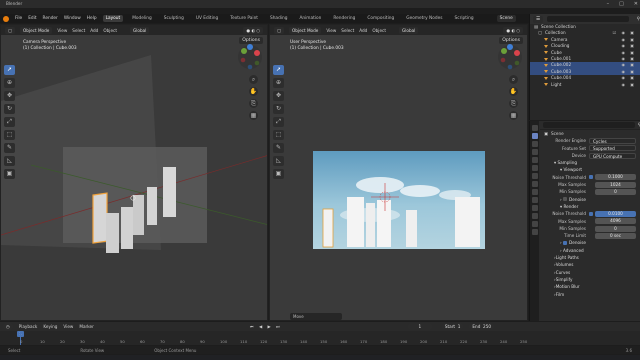 The height and width of the screenshot is (360, 640). What do you see at coordinates (534, 176) in the screenshot?
I see `object-tab-icon` at bounding box center [534, 176].